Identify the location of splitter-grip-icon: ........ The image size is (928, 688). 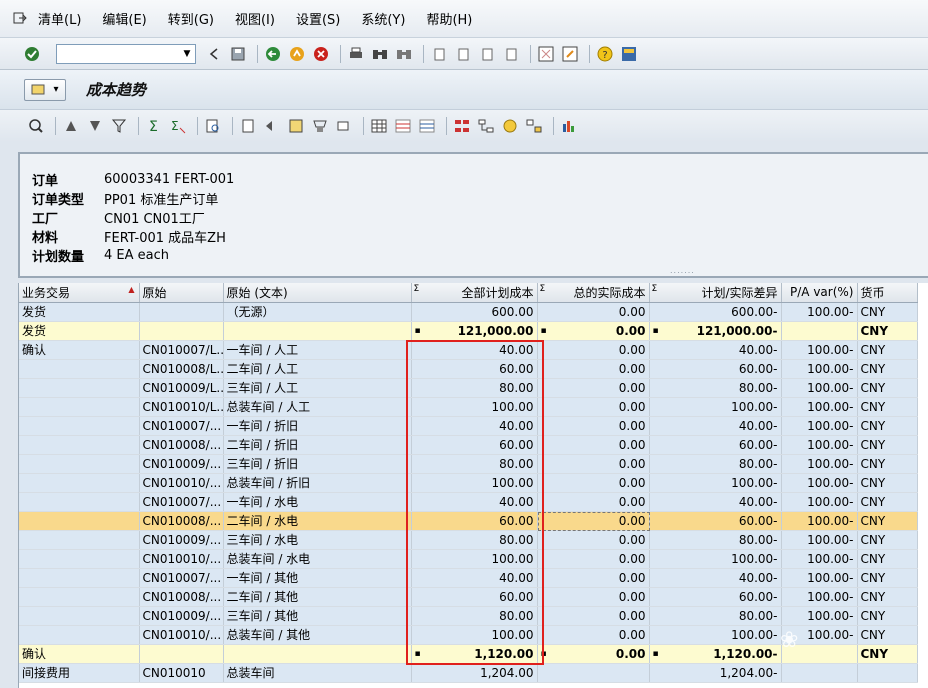
(682, 270).